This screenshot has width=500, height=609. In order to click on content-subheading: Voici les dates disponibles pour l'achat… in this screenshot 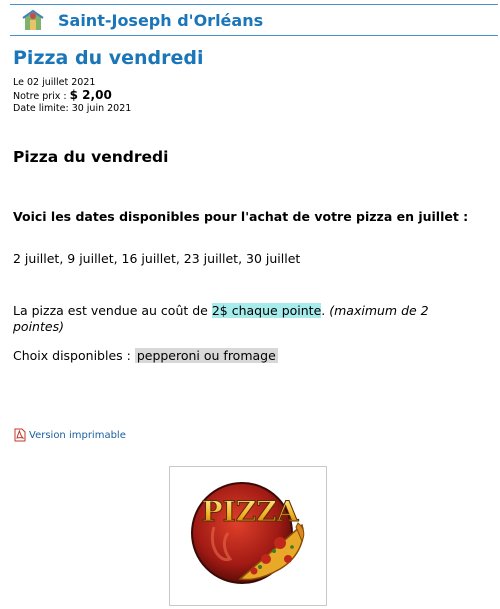, I will do `click(241, 216)`.